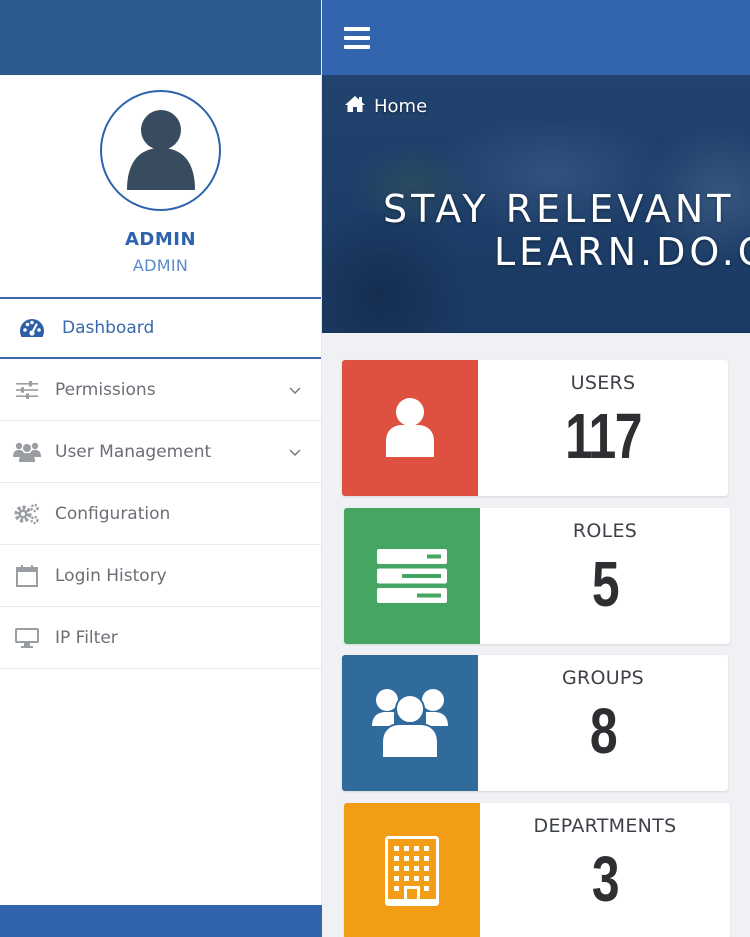 This screenshot has height=937, width=750. What do you see at coordinates (27, 390) in the screenshot?
I see `sliders-icon` at bounding box center [27, 390].